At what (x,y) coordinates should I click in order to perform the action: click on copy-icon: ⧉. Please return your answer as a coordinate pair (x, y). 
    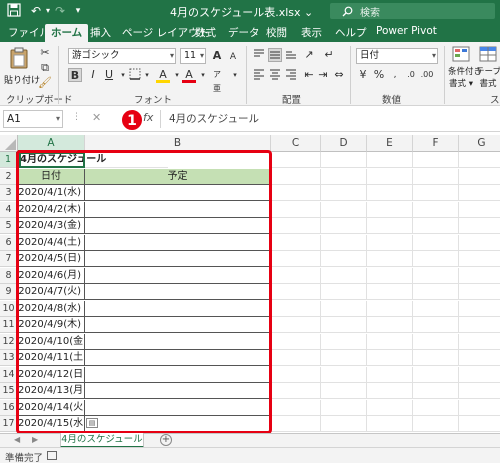
    Looking at the image, I should click on (45, 68).